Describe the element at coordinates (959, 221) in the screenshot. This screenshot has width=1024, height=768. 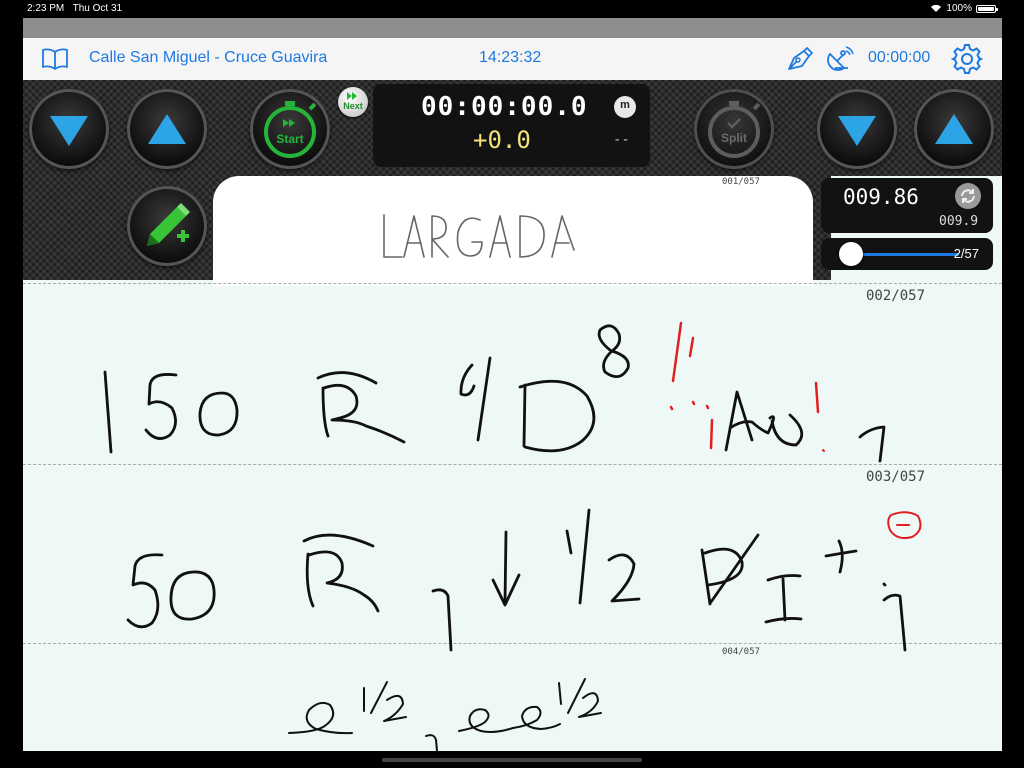
I see `odometer-sub-value: 009.9` at that location.